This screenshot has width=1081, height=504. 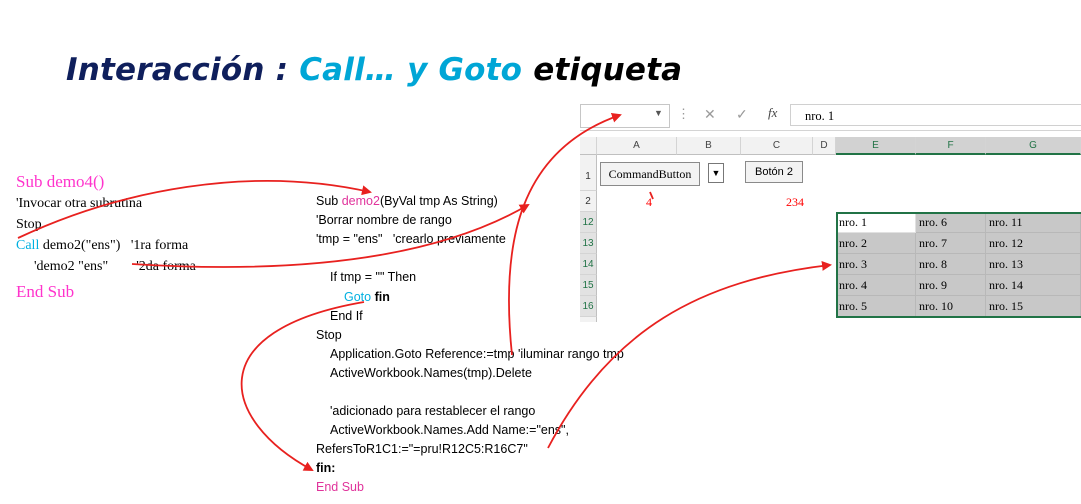 I want to click on mid-endif-line: End If, so click(x=346, y=316).